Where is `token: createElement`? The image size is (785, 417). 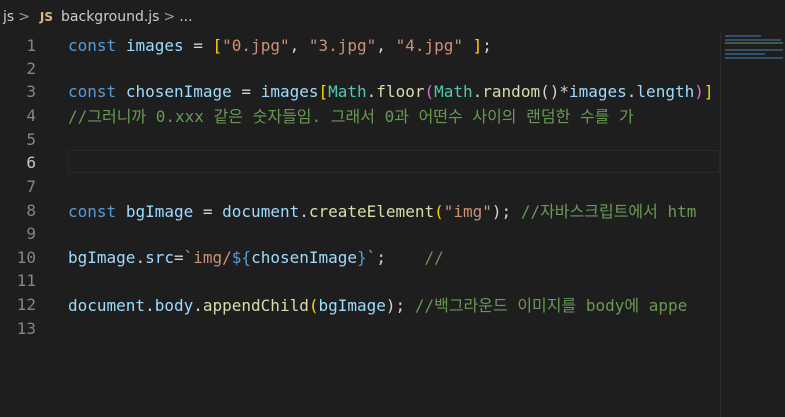 token: createElement is located at coordinates (371, 211).